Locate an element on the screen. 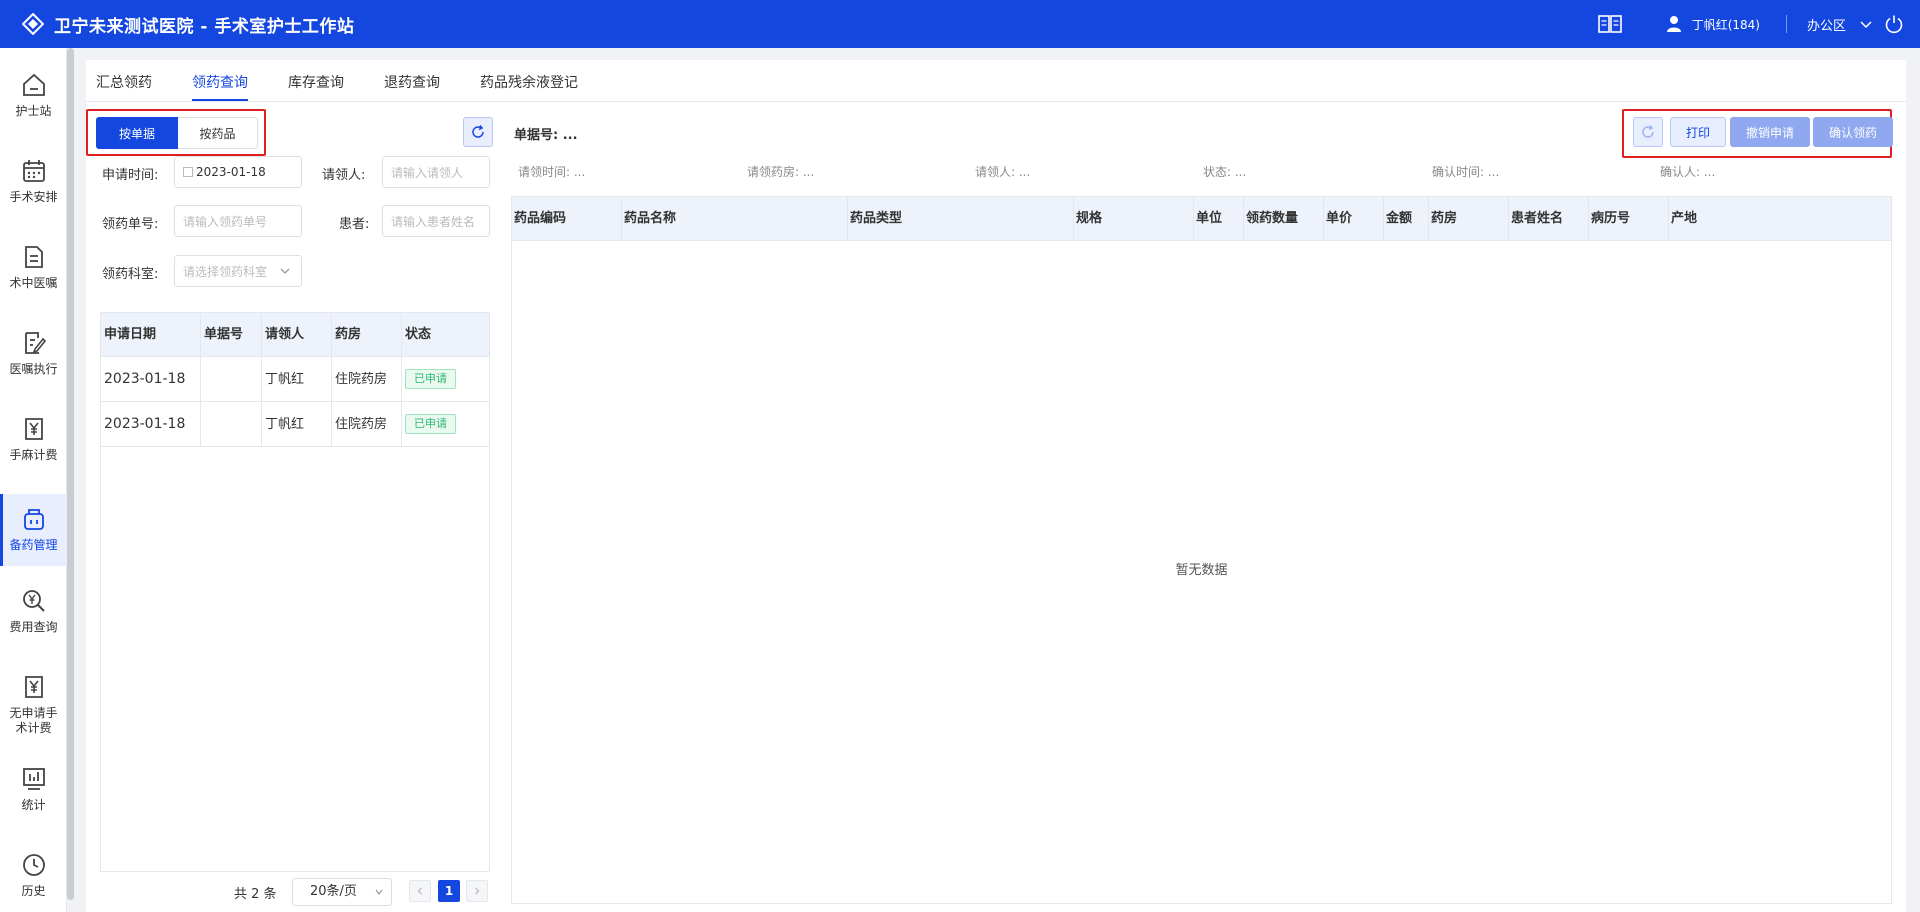 The image size is (1920, 912). edit-document-icon is located at coordinates (35, 343).